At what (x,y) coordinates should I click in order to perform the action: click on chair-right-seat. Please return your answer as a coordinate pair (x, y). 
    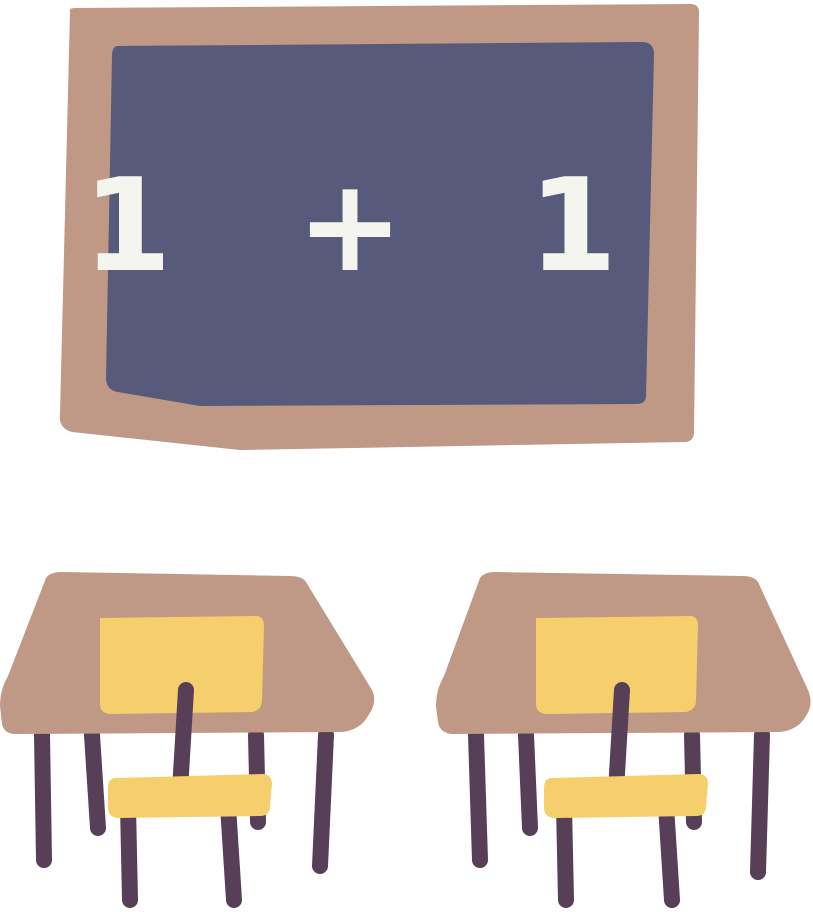
    Looking at the image, I should click on (626, 796).